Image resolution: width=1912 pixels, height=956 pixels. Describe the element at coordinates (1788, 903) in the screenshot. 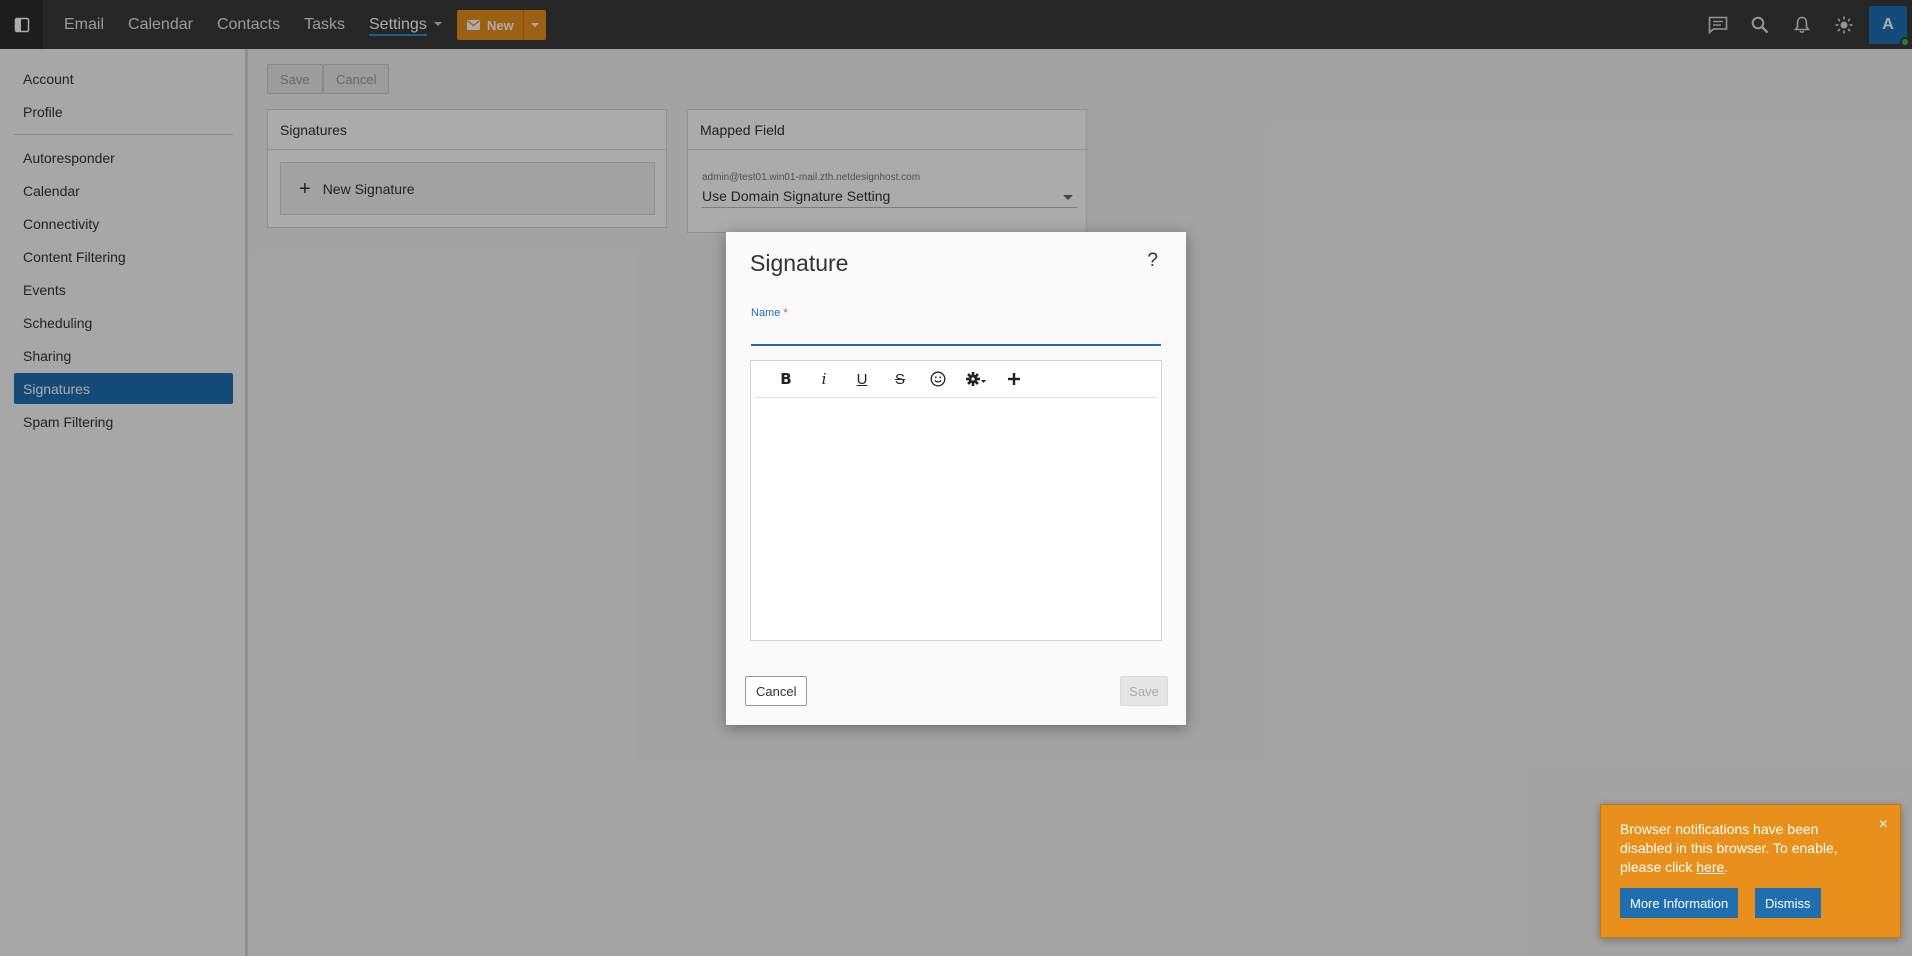

I see `dismiss-button: Dismiss` at that location.